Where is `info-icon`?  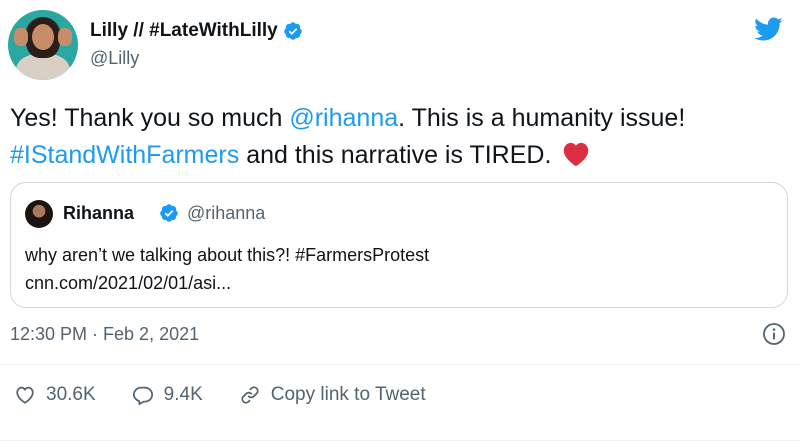 info-icon is located at coordinates (774, 334).